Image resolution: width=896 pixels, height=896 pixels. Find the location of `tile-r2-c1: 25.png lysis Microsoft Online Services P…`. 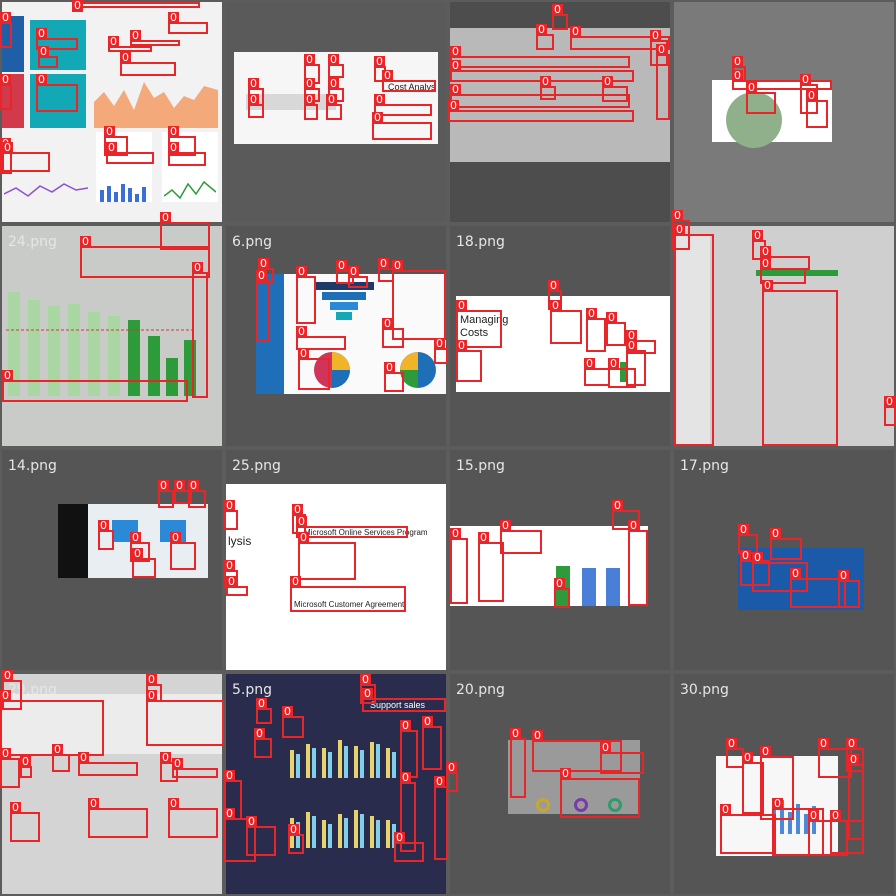

tile-r2-c1: 25.png lysis Microsoft Online Services P… is located at coordinates (336, 560).